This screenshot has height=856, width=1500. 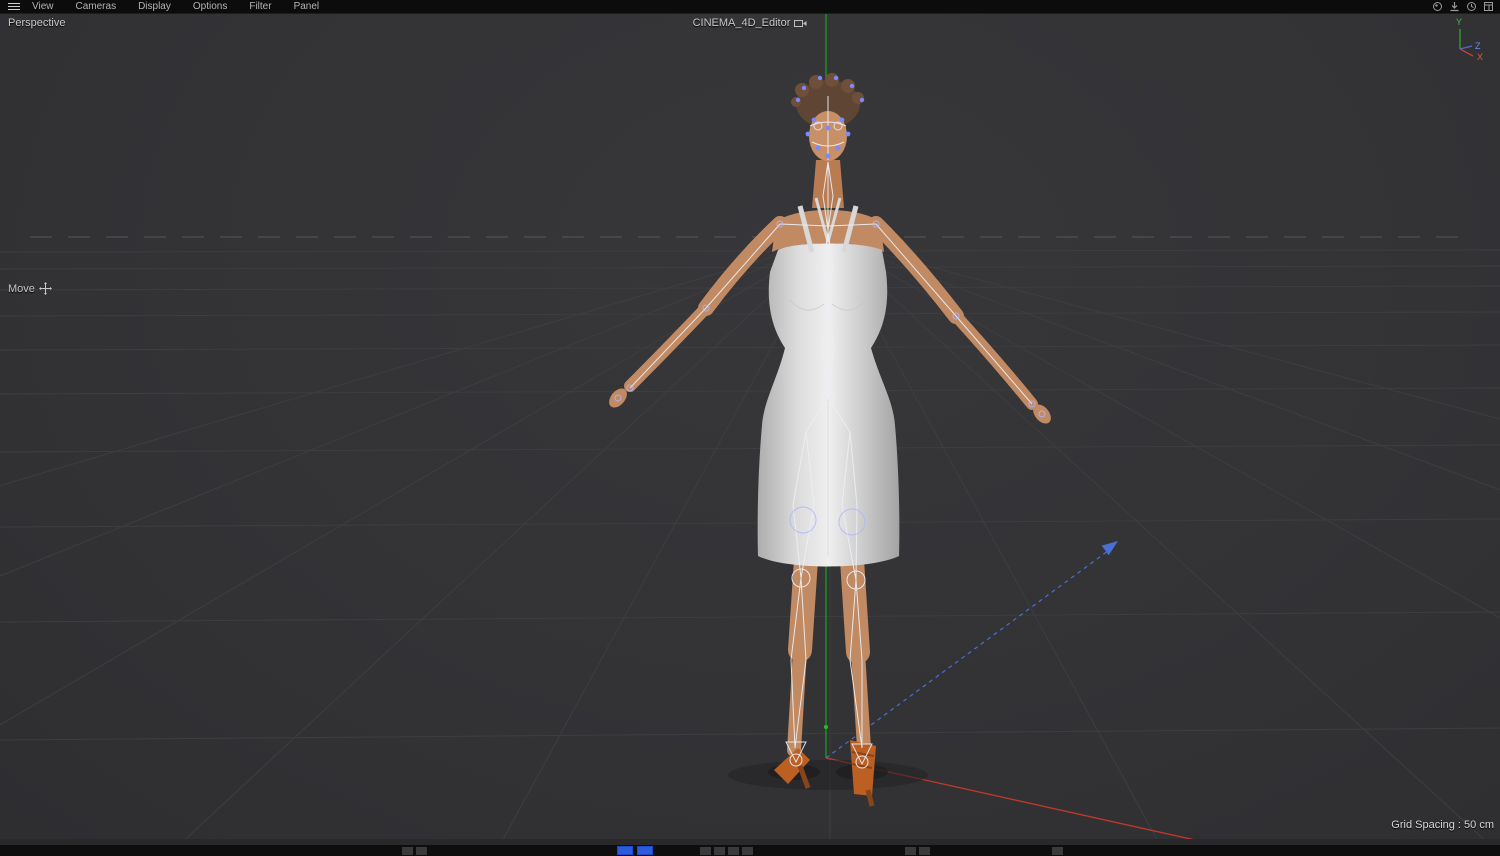 What do you see at coordinates (741, 23) in the screenshot?
I see `camera-label: CINEMA_4D_Editor` at bounding box center [741, 23].